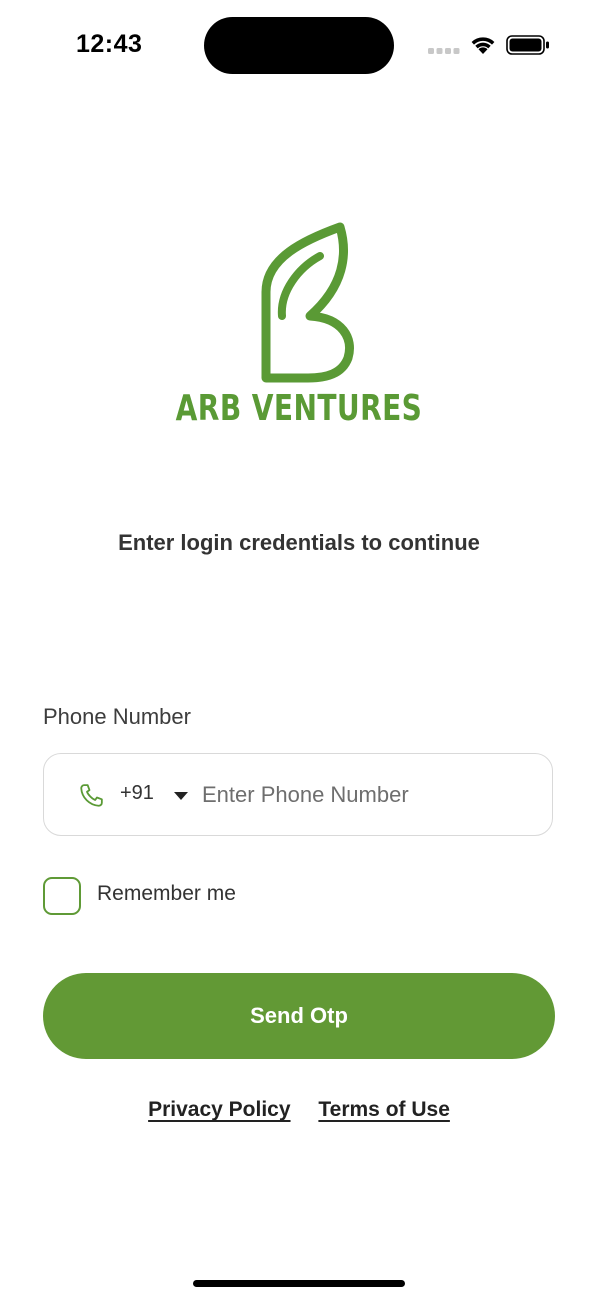 The width and height of the screenshot is (598, 1300). I want to click on terms-of-use-link: Terms of Use, so click(384, 1109).